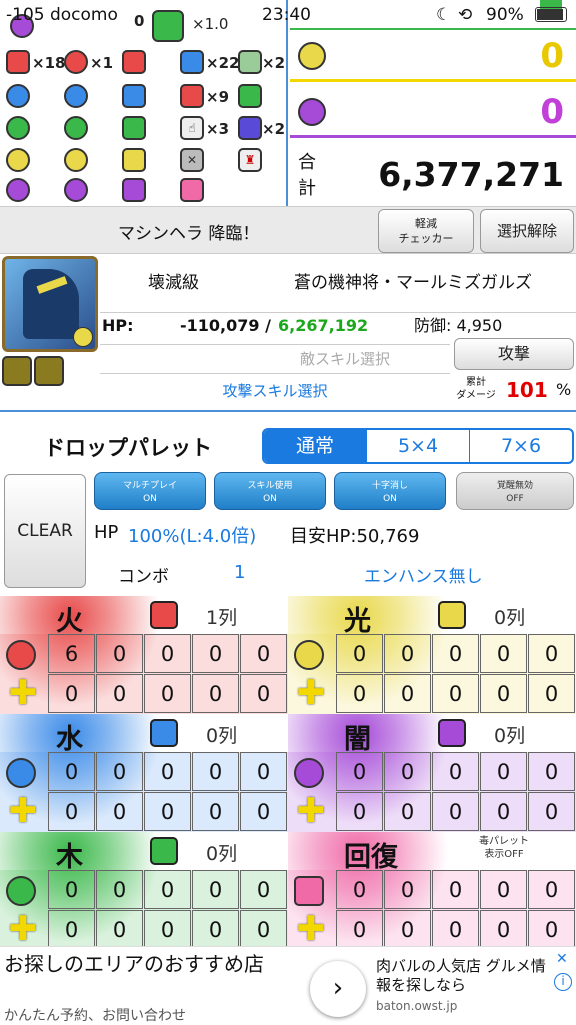 This screenshot has height=1025, width=576. What do you see at coordinates (250, 128) in the screenshot?
I see `cross-icon` at bounding box center [250, 128].